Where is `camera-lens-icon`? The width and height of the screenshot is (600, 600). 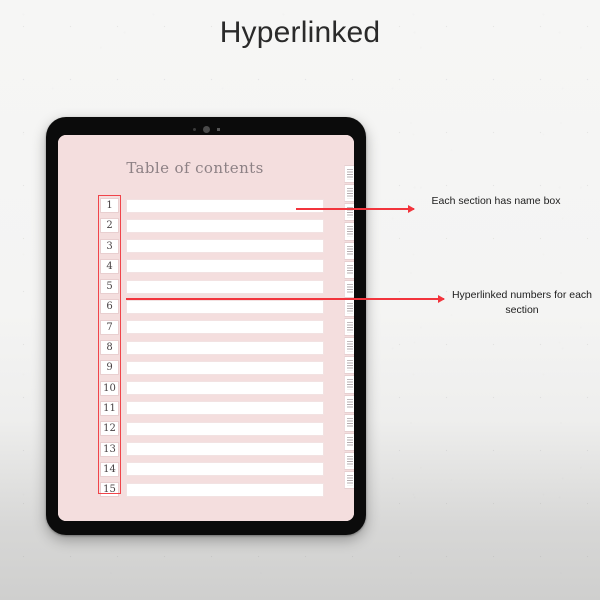
camera-lens-icon is located at coordinates (206, 129).